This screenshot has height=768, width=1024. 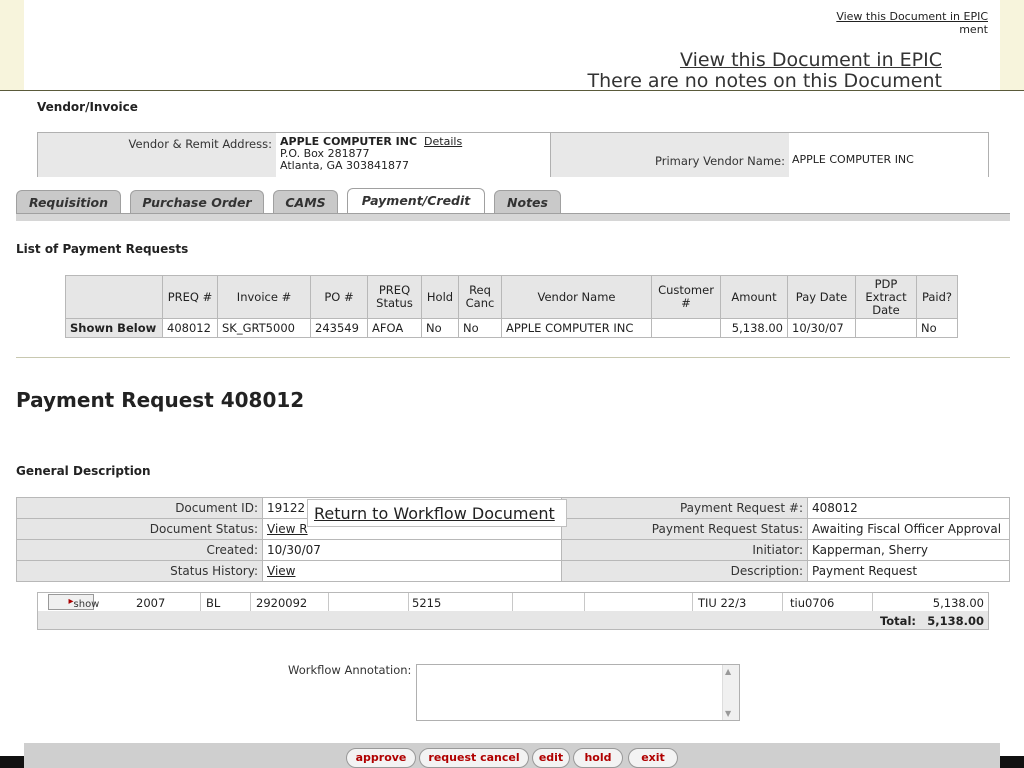 What do you see at coordinates (764, 81) in the screenshot?
I see `notes-status-text: There are no notes on this Document` at bounding box center [764, 81].